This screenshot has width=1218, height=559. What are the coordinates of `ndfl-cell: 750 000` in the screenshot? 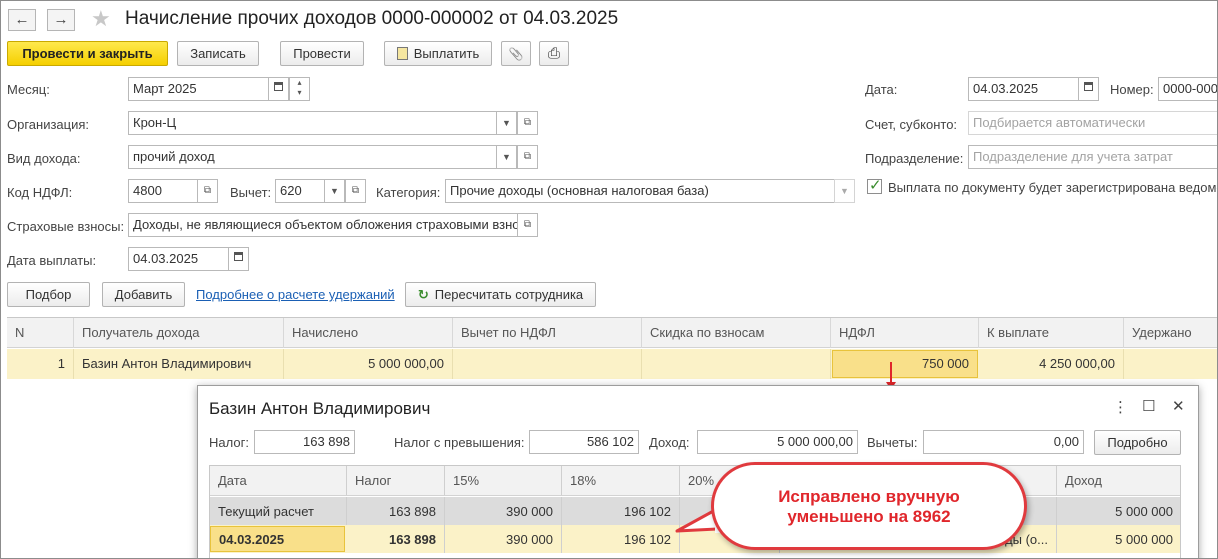 It's located at (905, 364).